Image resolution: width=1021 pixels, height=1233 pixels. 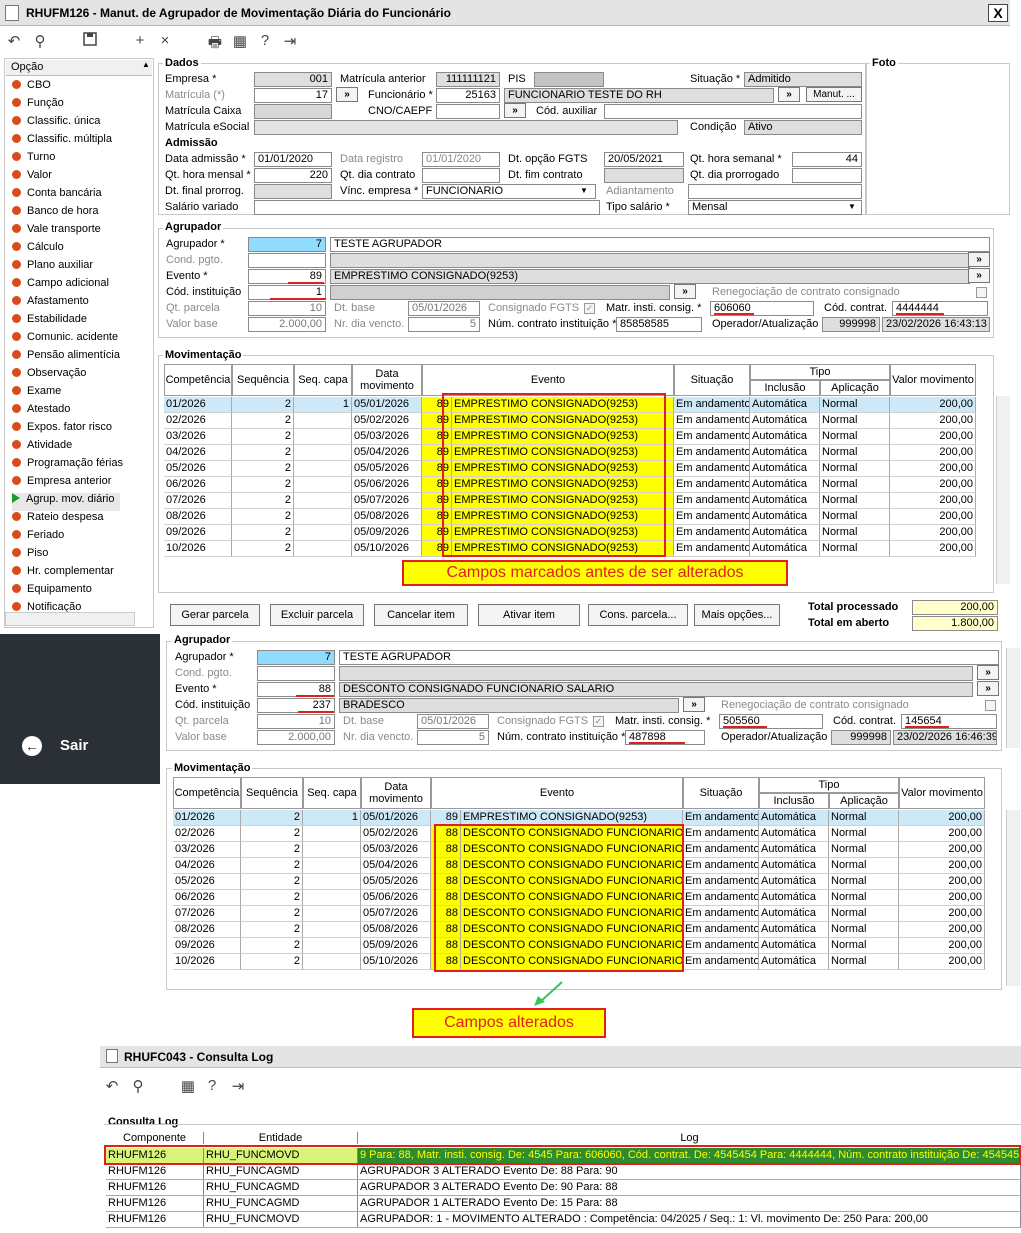 What do you see at coordinates (49, 322) in the screenshot?
I see `sidebar-item: Estabilidade` at bounding box center [49, 322].